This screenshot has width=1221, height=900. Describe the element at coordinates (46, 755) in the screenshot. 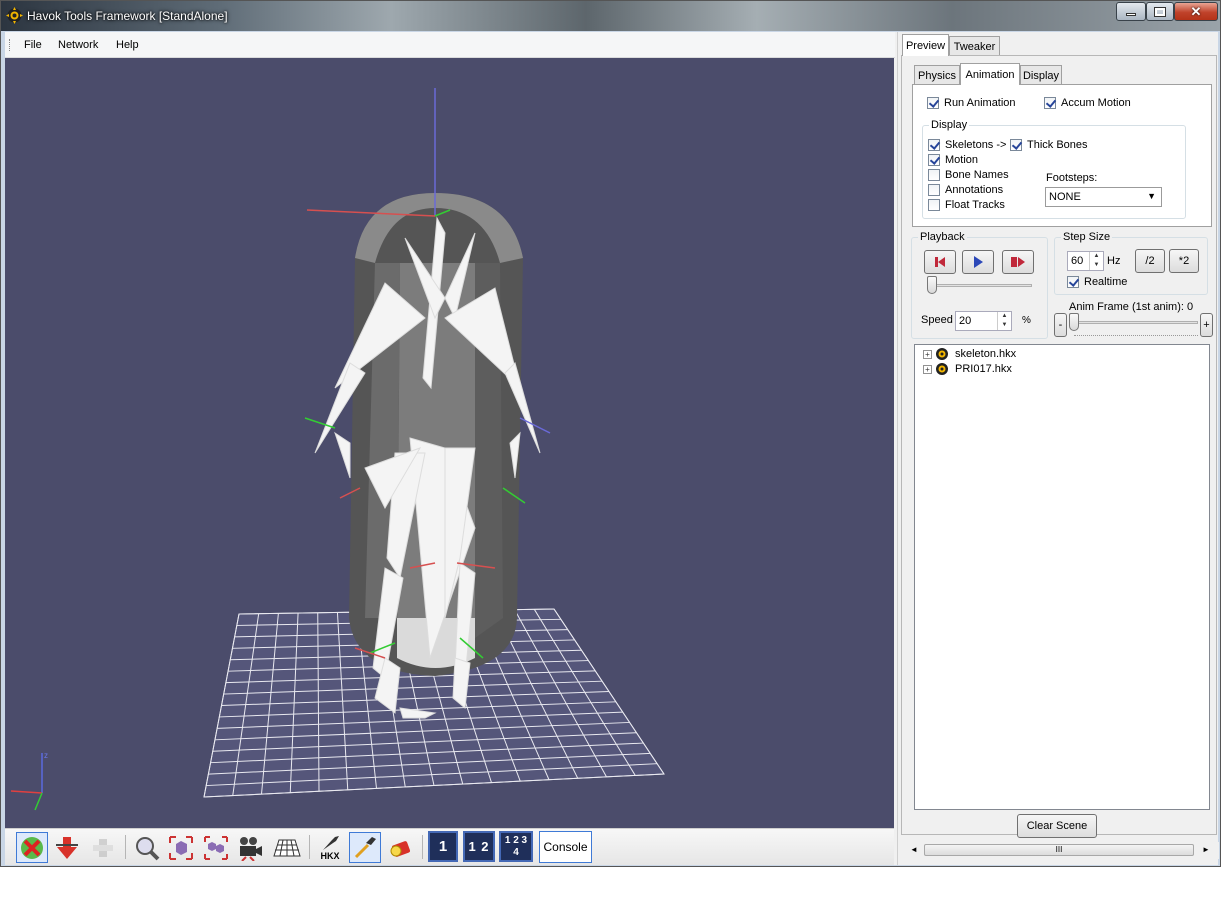

I see `svg-text: z` at that location.